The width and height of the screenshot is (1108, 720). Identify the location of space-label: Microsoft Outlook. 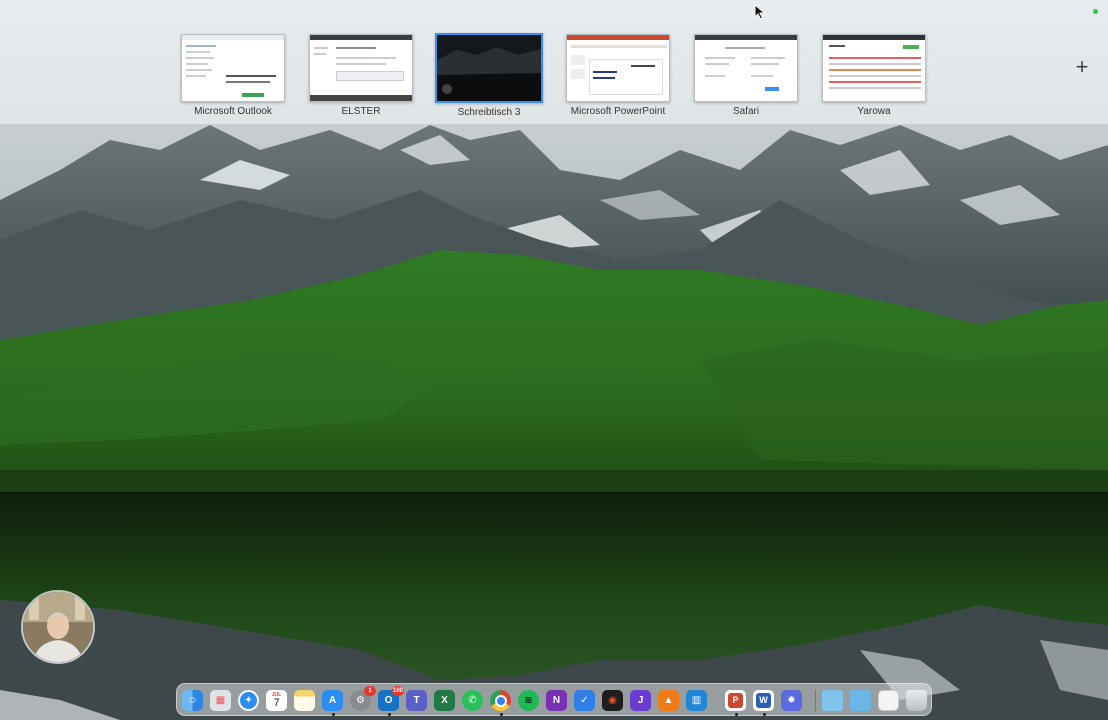
(233, 111).